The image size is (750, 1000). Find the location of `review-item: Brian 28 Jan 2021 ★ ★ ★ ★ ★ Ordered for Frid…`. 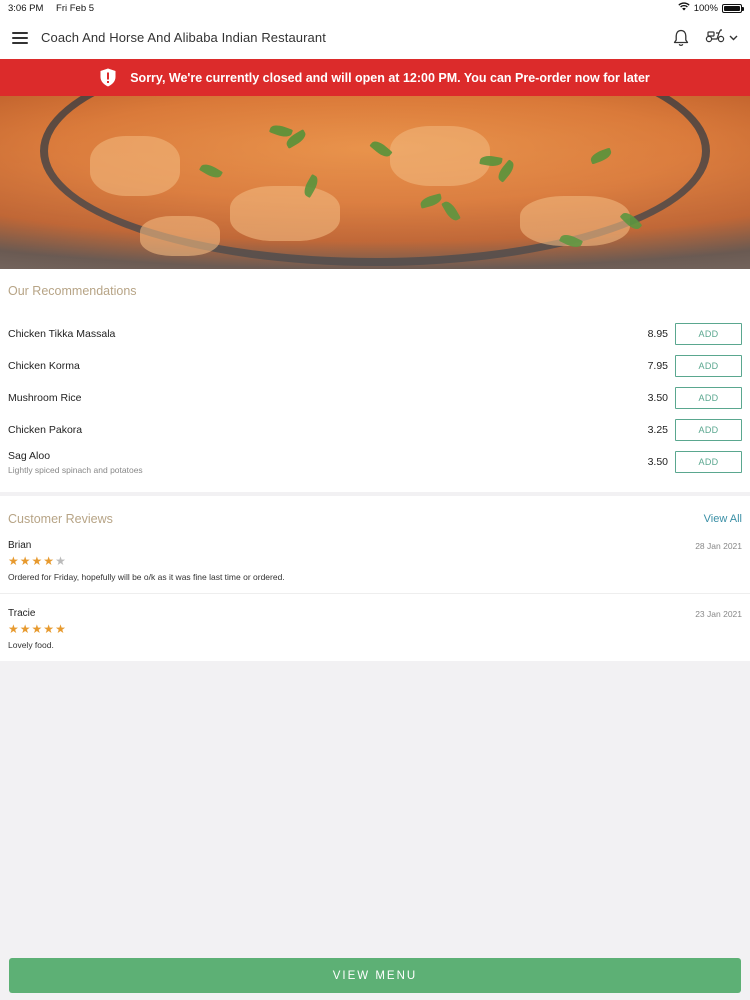

review-item: Brian 28 Jan 2021 ★ ★ ★ ★ ★ Ordered for Frid… is located at coordinates (375, 560).